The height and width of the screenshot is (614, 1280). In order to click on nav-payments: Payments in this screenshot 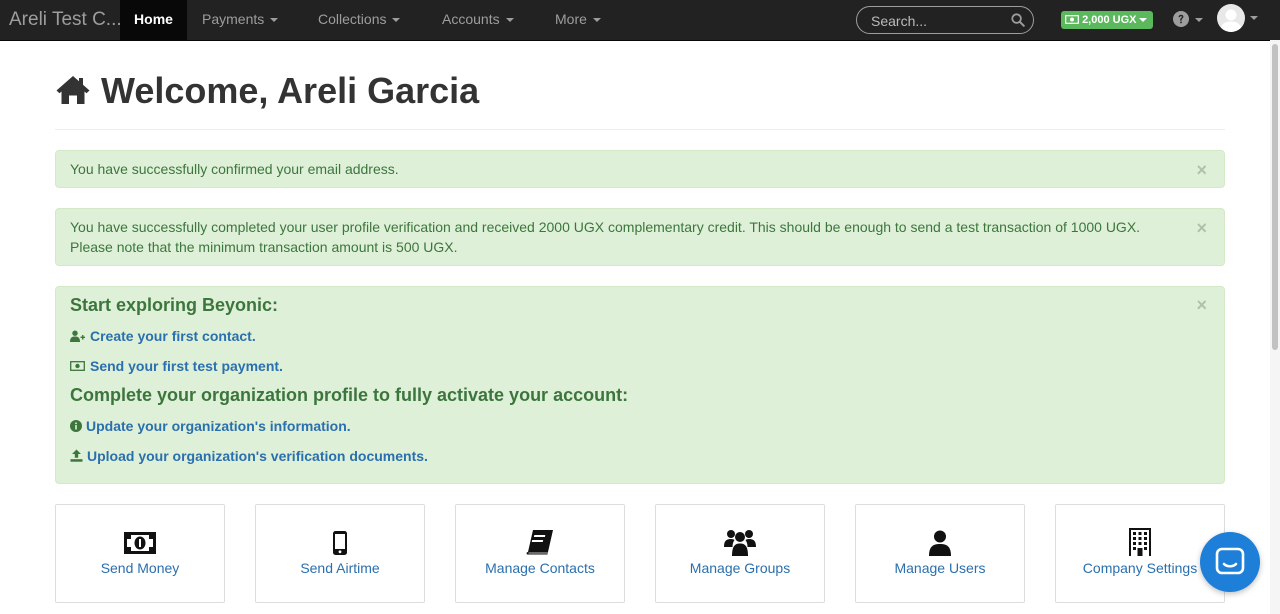, I will do `click(240, 20)`.